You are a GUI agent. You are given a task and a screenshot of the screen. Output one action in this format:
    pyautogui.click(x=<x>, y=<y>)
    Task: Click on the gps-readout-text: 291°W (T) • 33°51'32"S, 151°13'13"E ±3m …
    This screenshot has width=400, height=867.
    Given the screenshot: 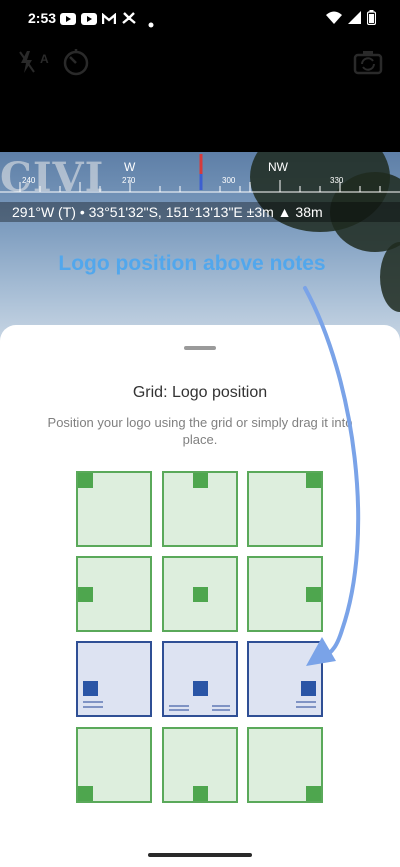 What is the action you would take?
    pyautogui.click(x=167, y=212)
    